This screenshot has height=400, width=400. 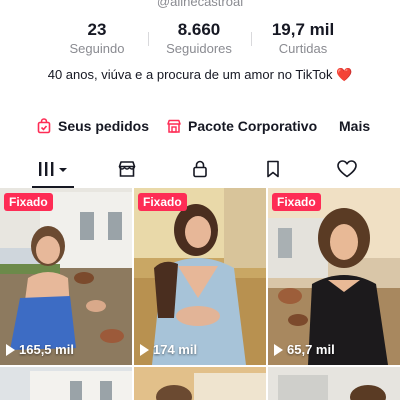 I want to click on more-label: Mais, so click(x=355, y=126).